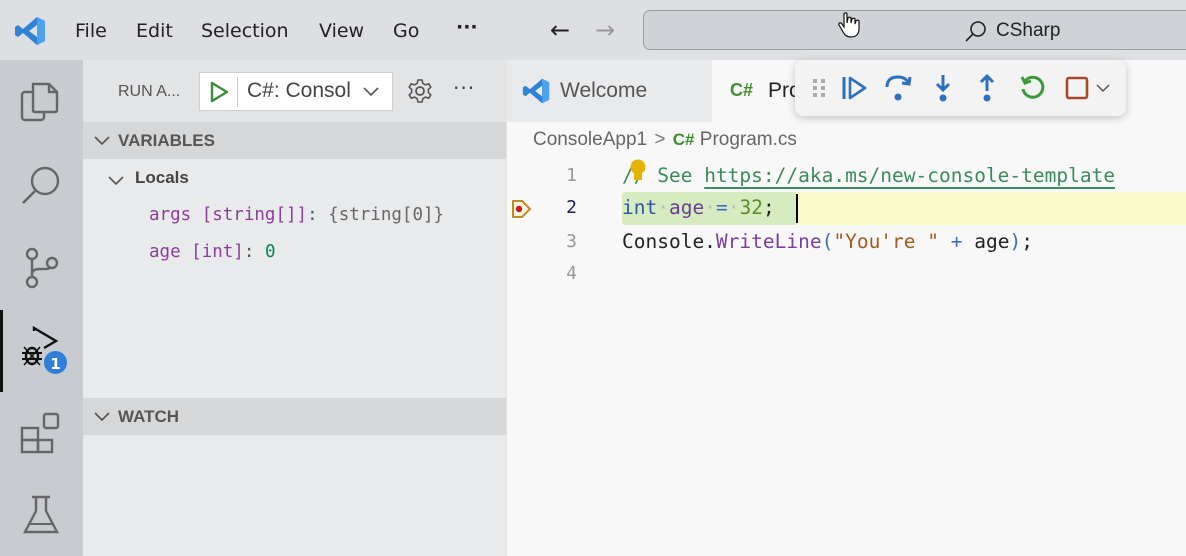 The width and height of the screenshot is (1186, 556). What do you see at coordinates (170, 215) in the screenshot?
I see `variable-name: args` at bounding box center [170, 215].